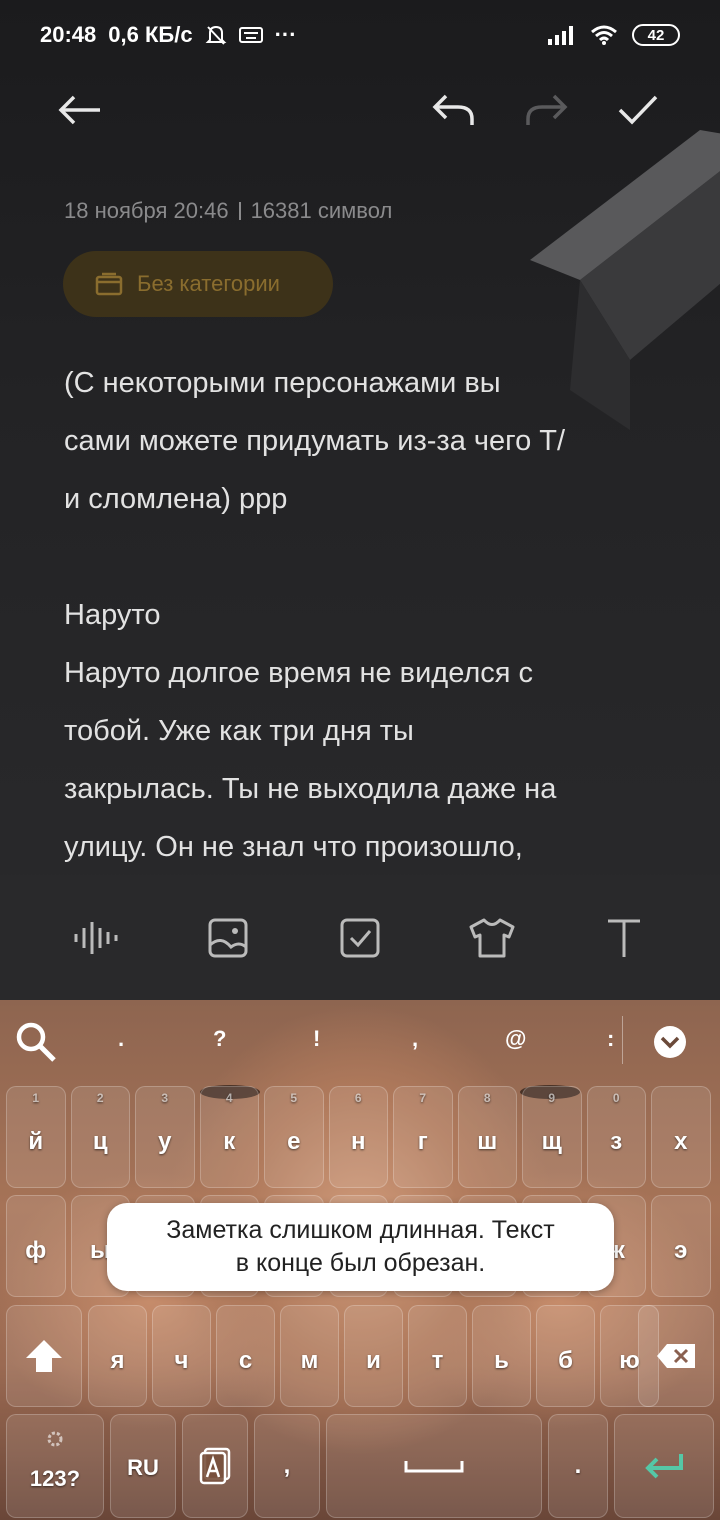 This screenshot has width=720, height=1520. I want to click on numbers-key: 123?, so click(55, 1466).